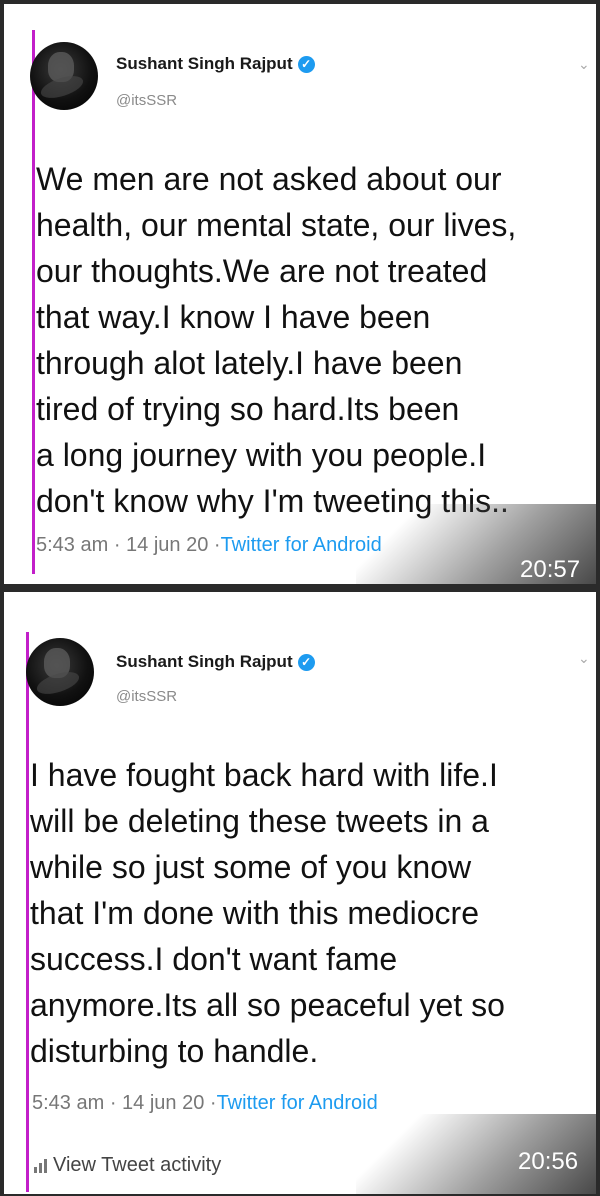  I want to click on video-clock: 20:56, so click(548, 1161).